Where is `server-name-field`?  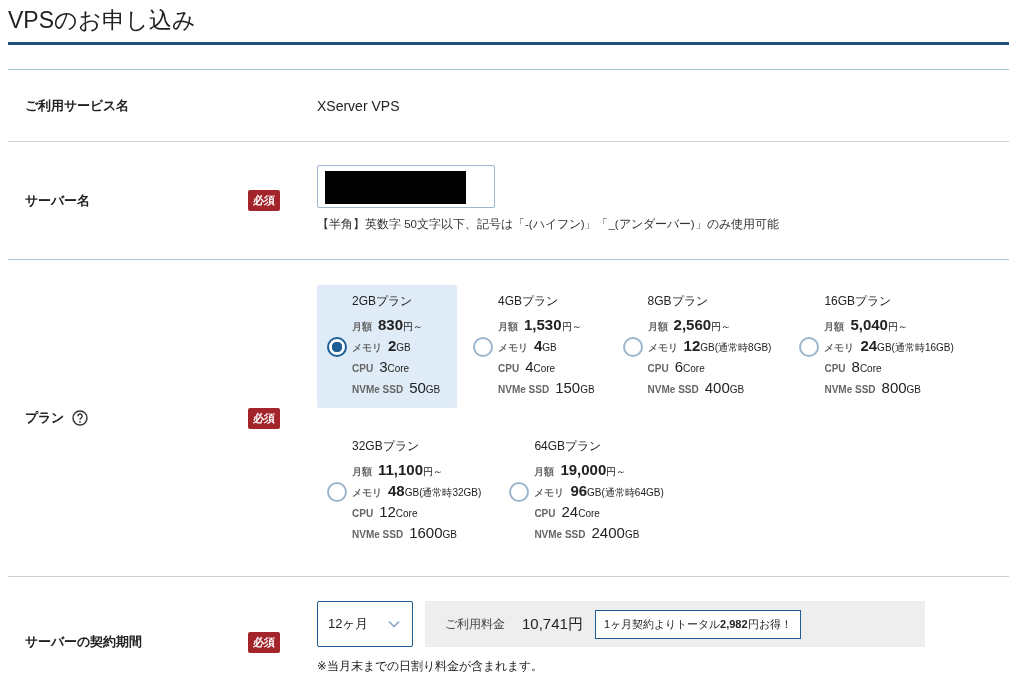
server-name-field is located at coordinates (406, 186).